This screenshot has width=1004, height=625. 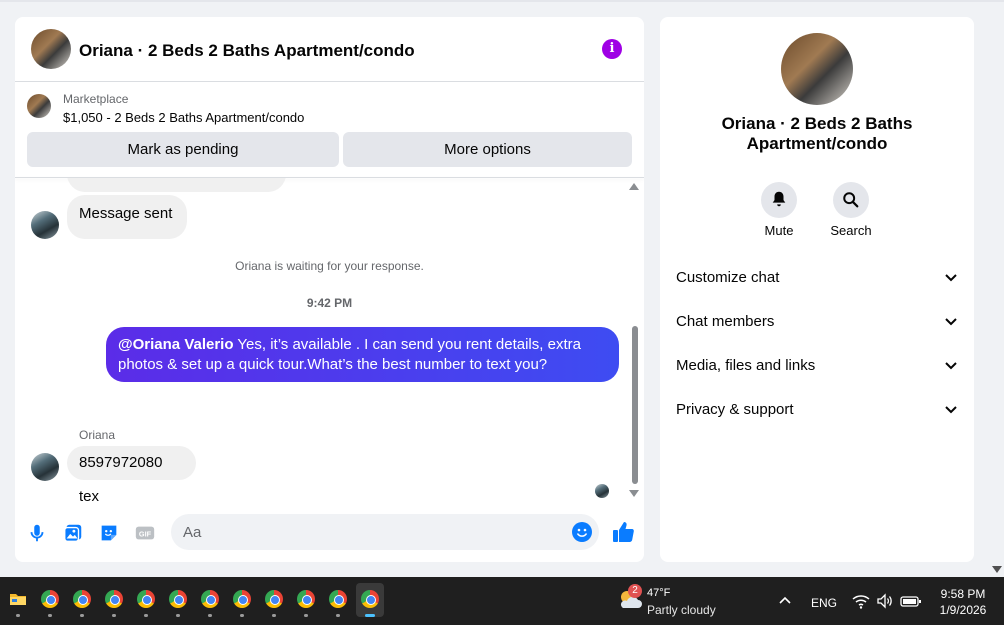 I want to click on weather-temperature: 47°F, so click(x=658, y=593).